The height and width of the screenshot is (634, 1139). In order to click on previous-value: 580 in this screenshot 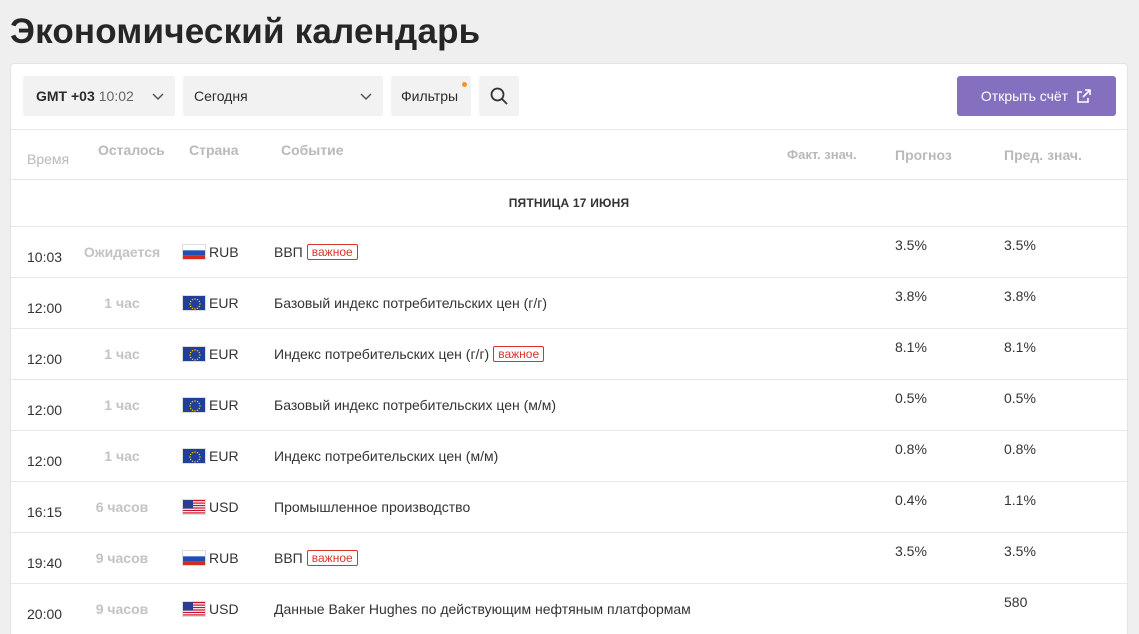, I will do `click(1016, 602)`.